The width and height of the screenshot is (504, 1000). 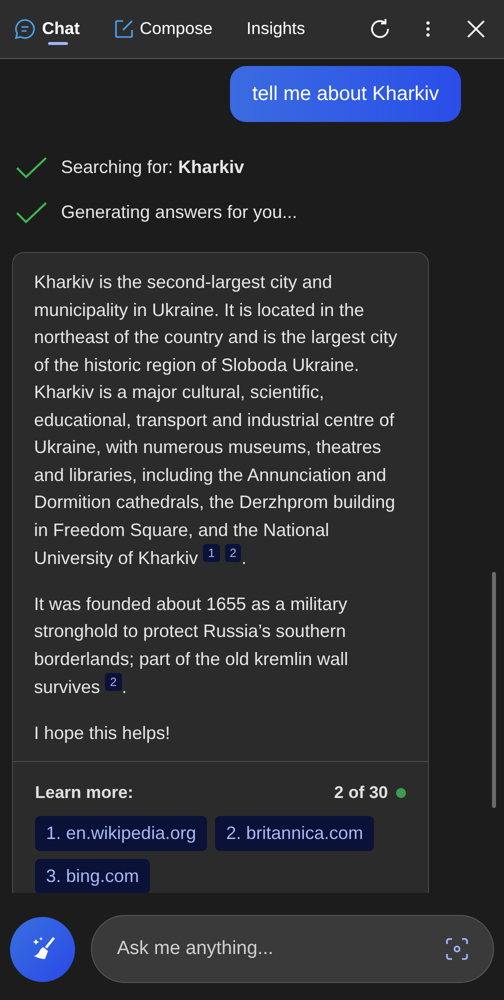 What do you see at coordinates (163, 29) in the screenshot?
I see `tab: Compose` at bounding box center [163, 29].